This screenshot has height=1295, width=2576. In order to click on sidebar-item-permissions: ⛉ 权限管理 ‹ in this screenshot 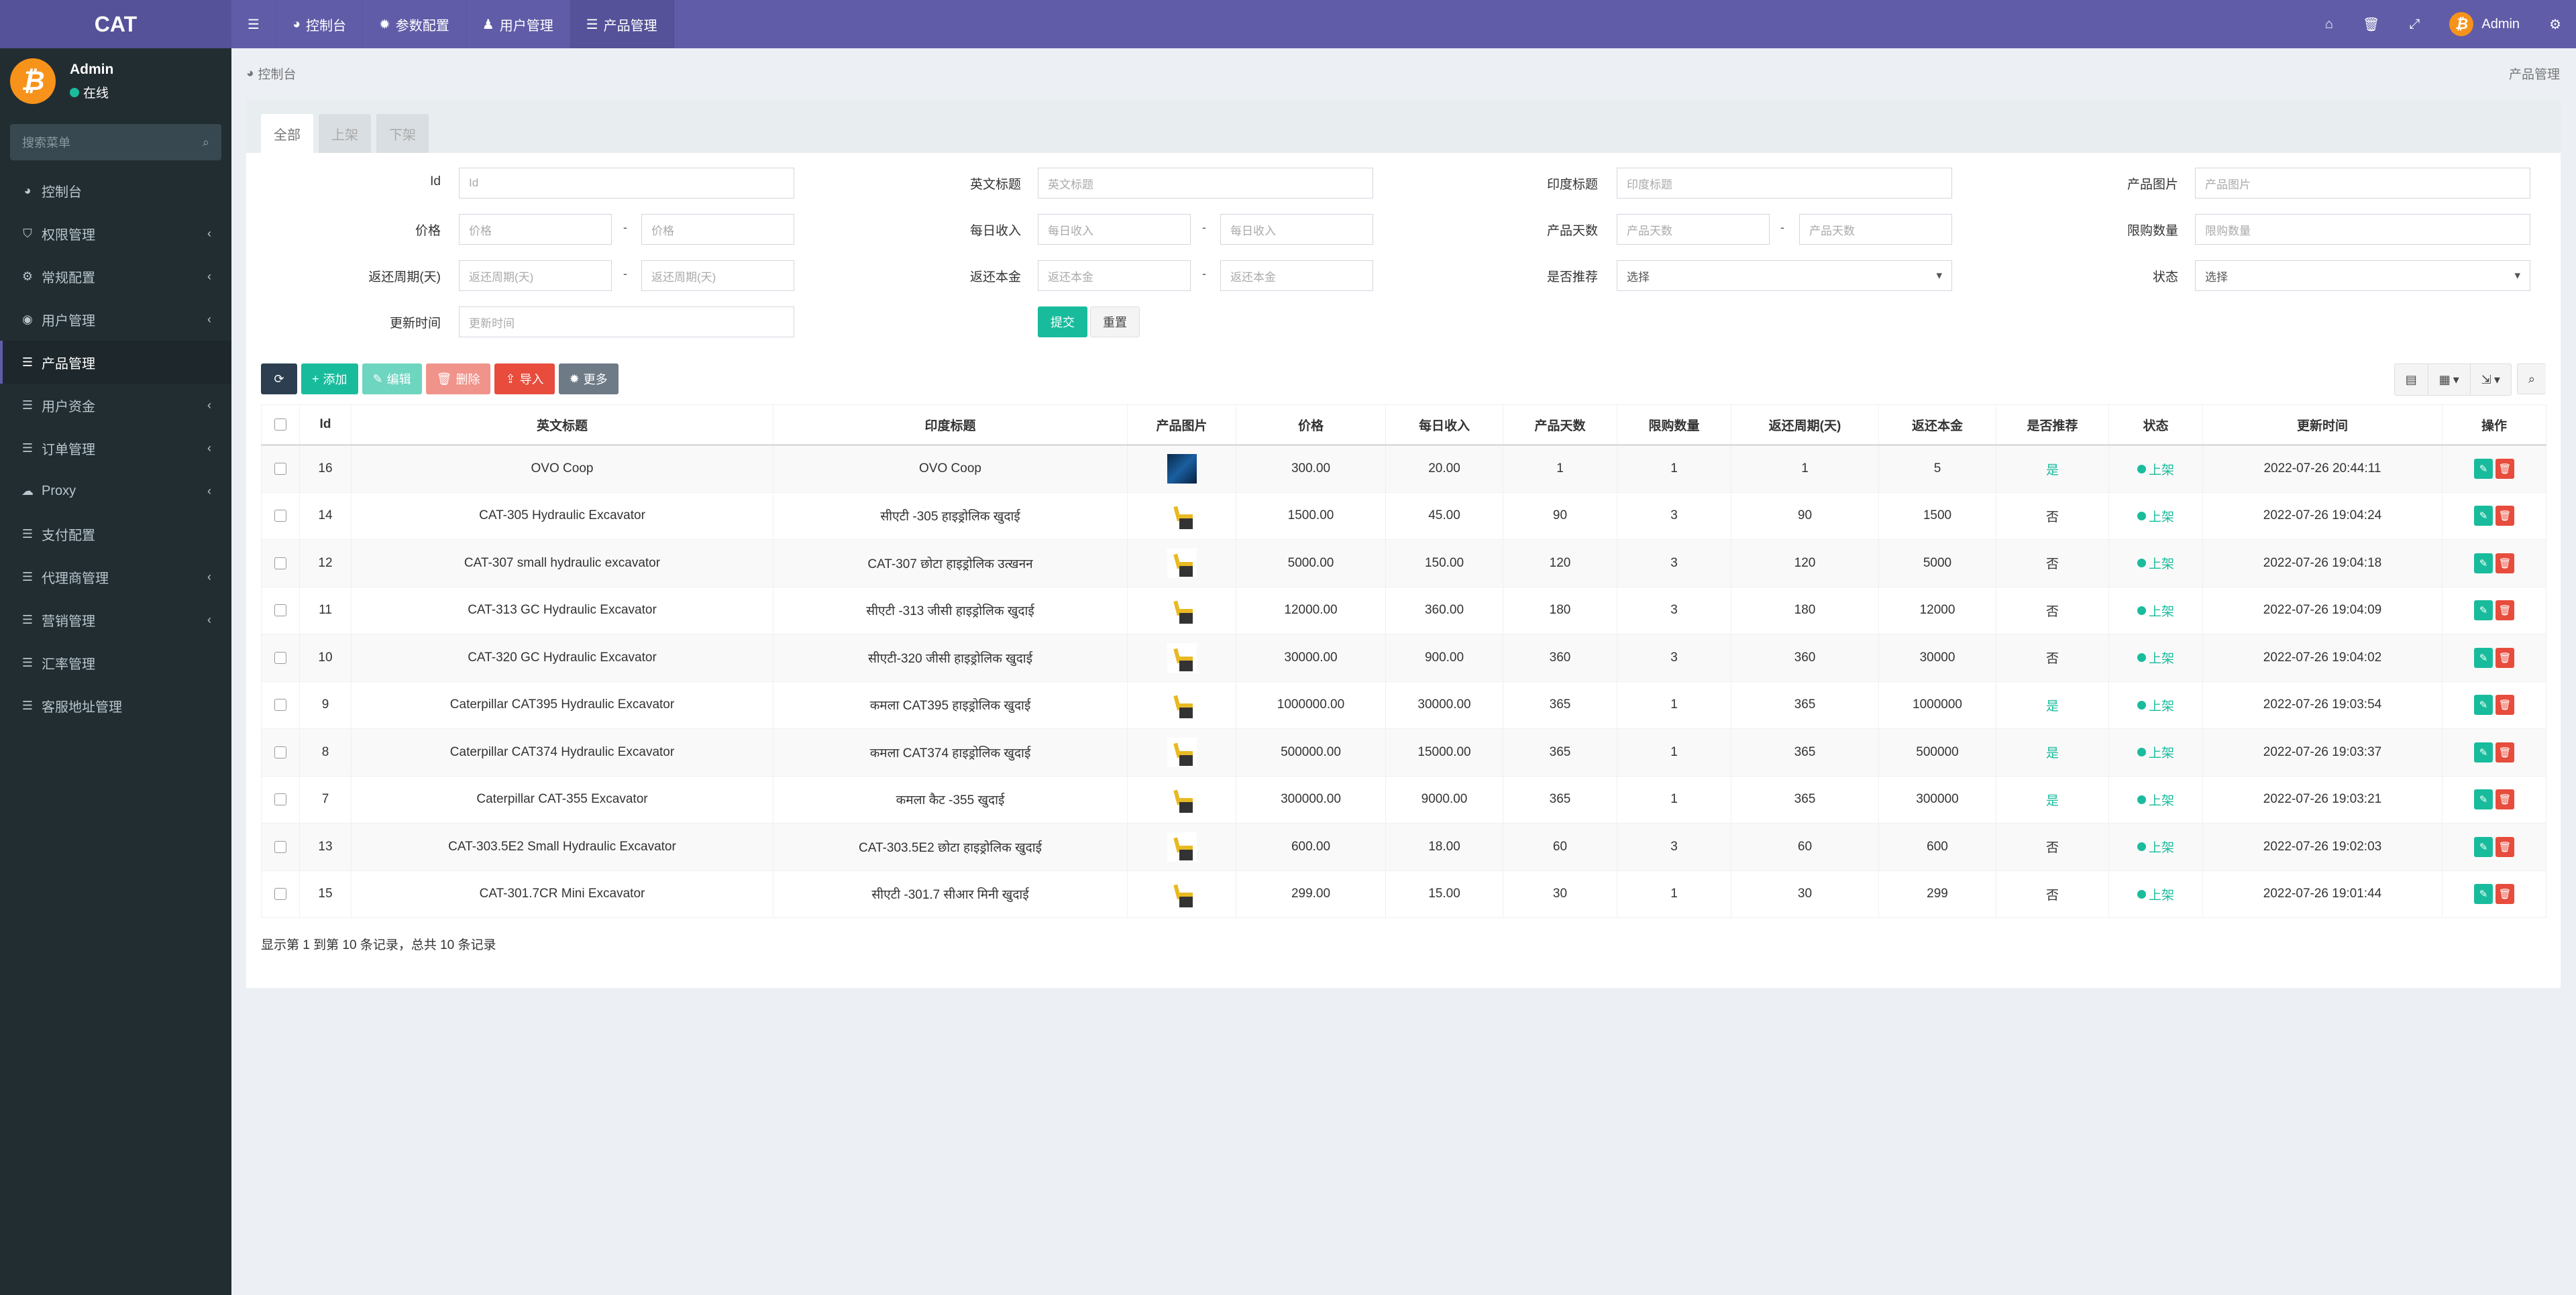, I will do `click(115, 233)`.